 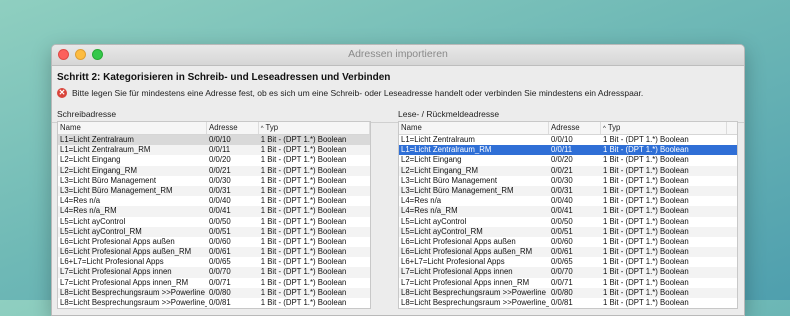 What do you see at coordinates (87, 114) in the screenshot?
I see `write-address-title: Schreibadresse` at bounding box center [87, 114].